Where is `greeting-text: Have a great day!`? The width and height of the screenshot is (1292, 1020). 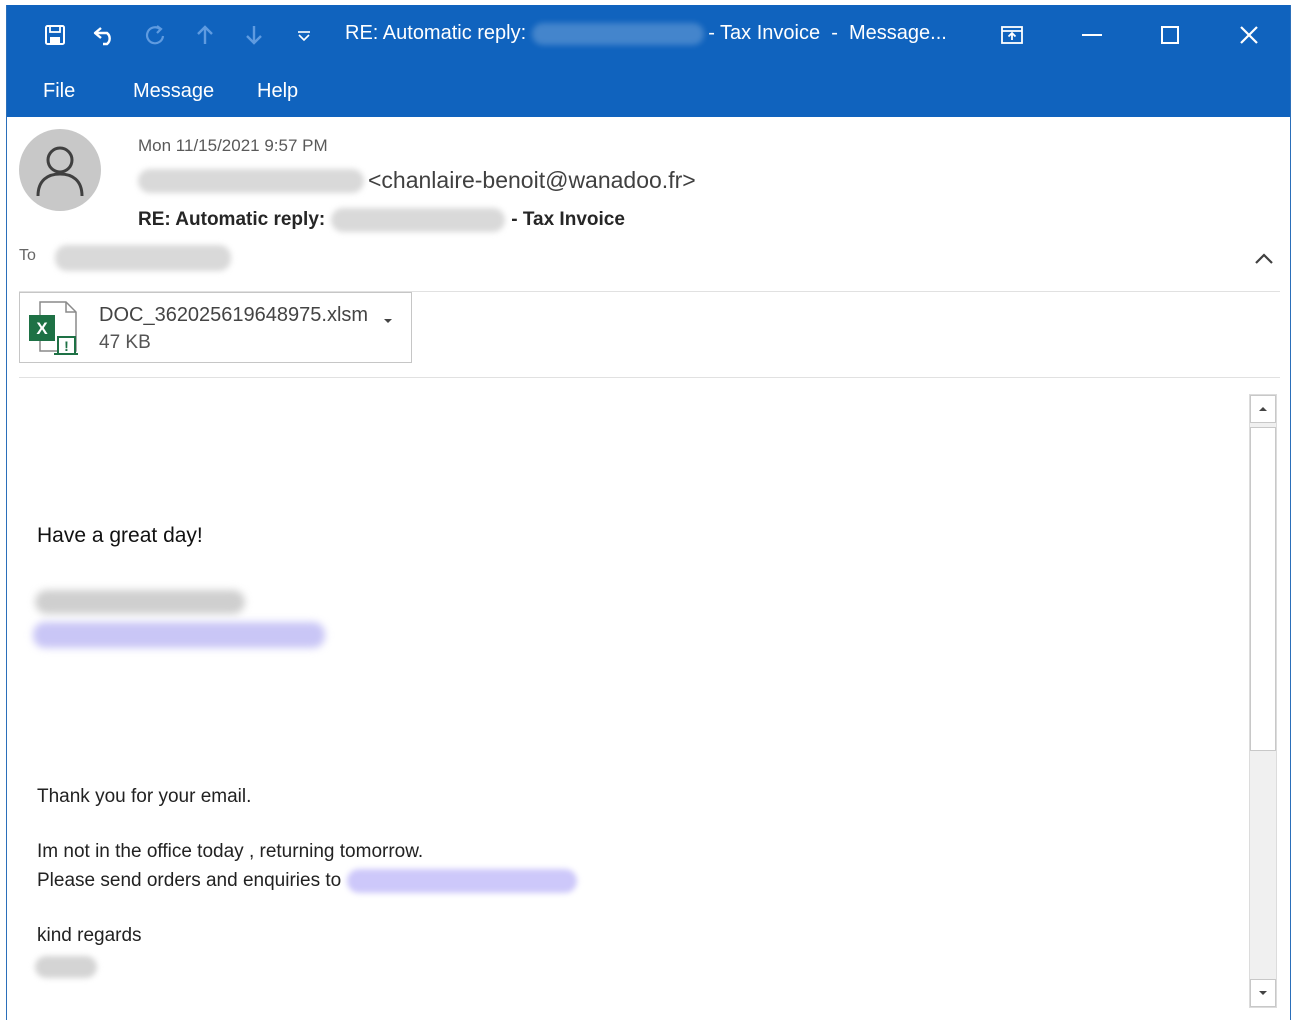
greeting-text: Have a great day! is located at coordinates (120, 535).